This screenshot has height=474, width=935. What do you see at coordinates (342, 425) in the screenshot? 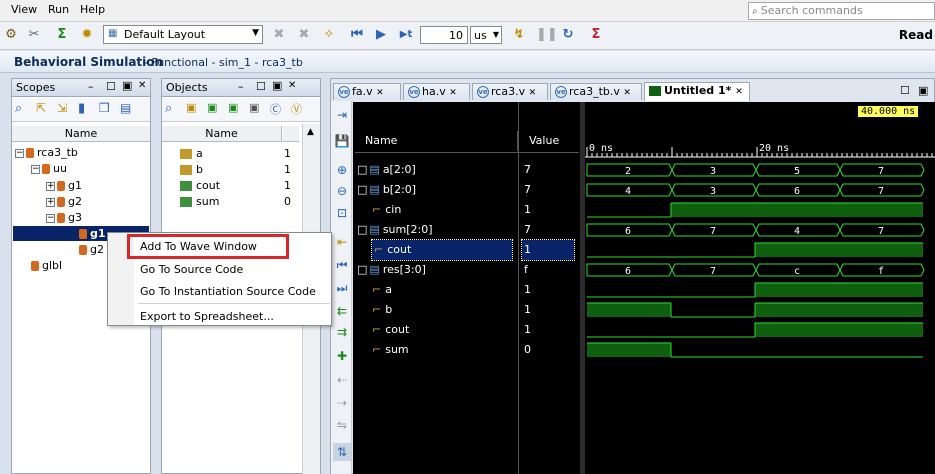
I see `swap-cursors-icon: ⇋` at bounding box center [342, 425].